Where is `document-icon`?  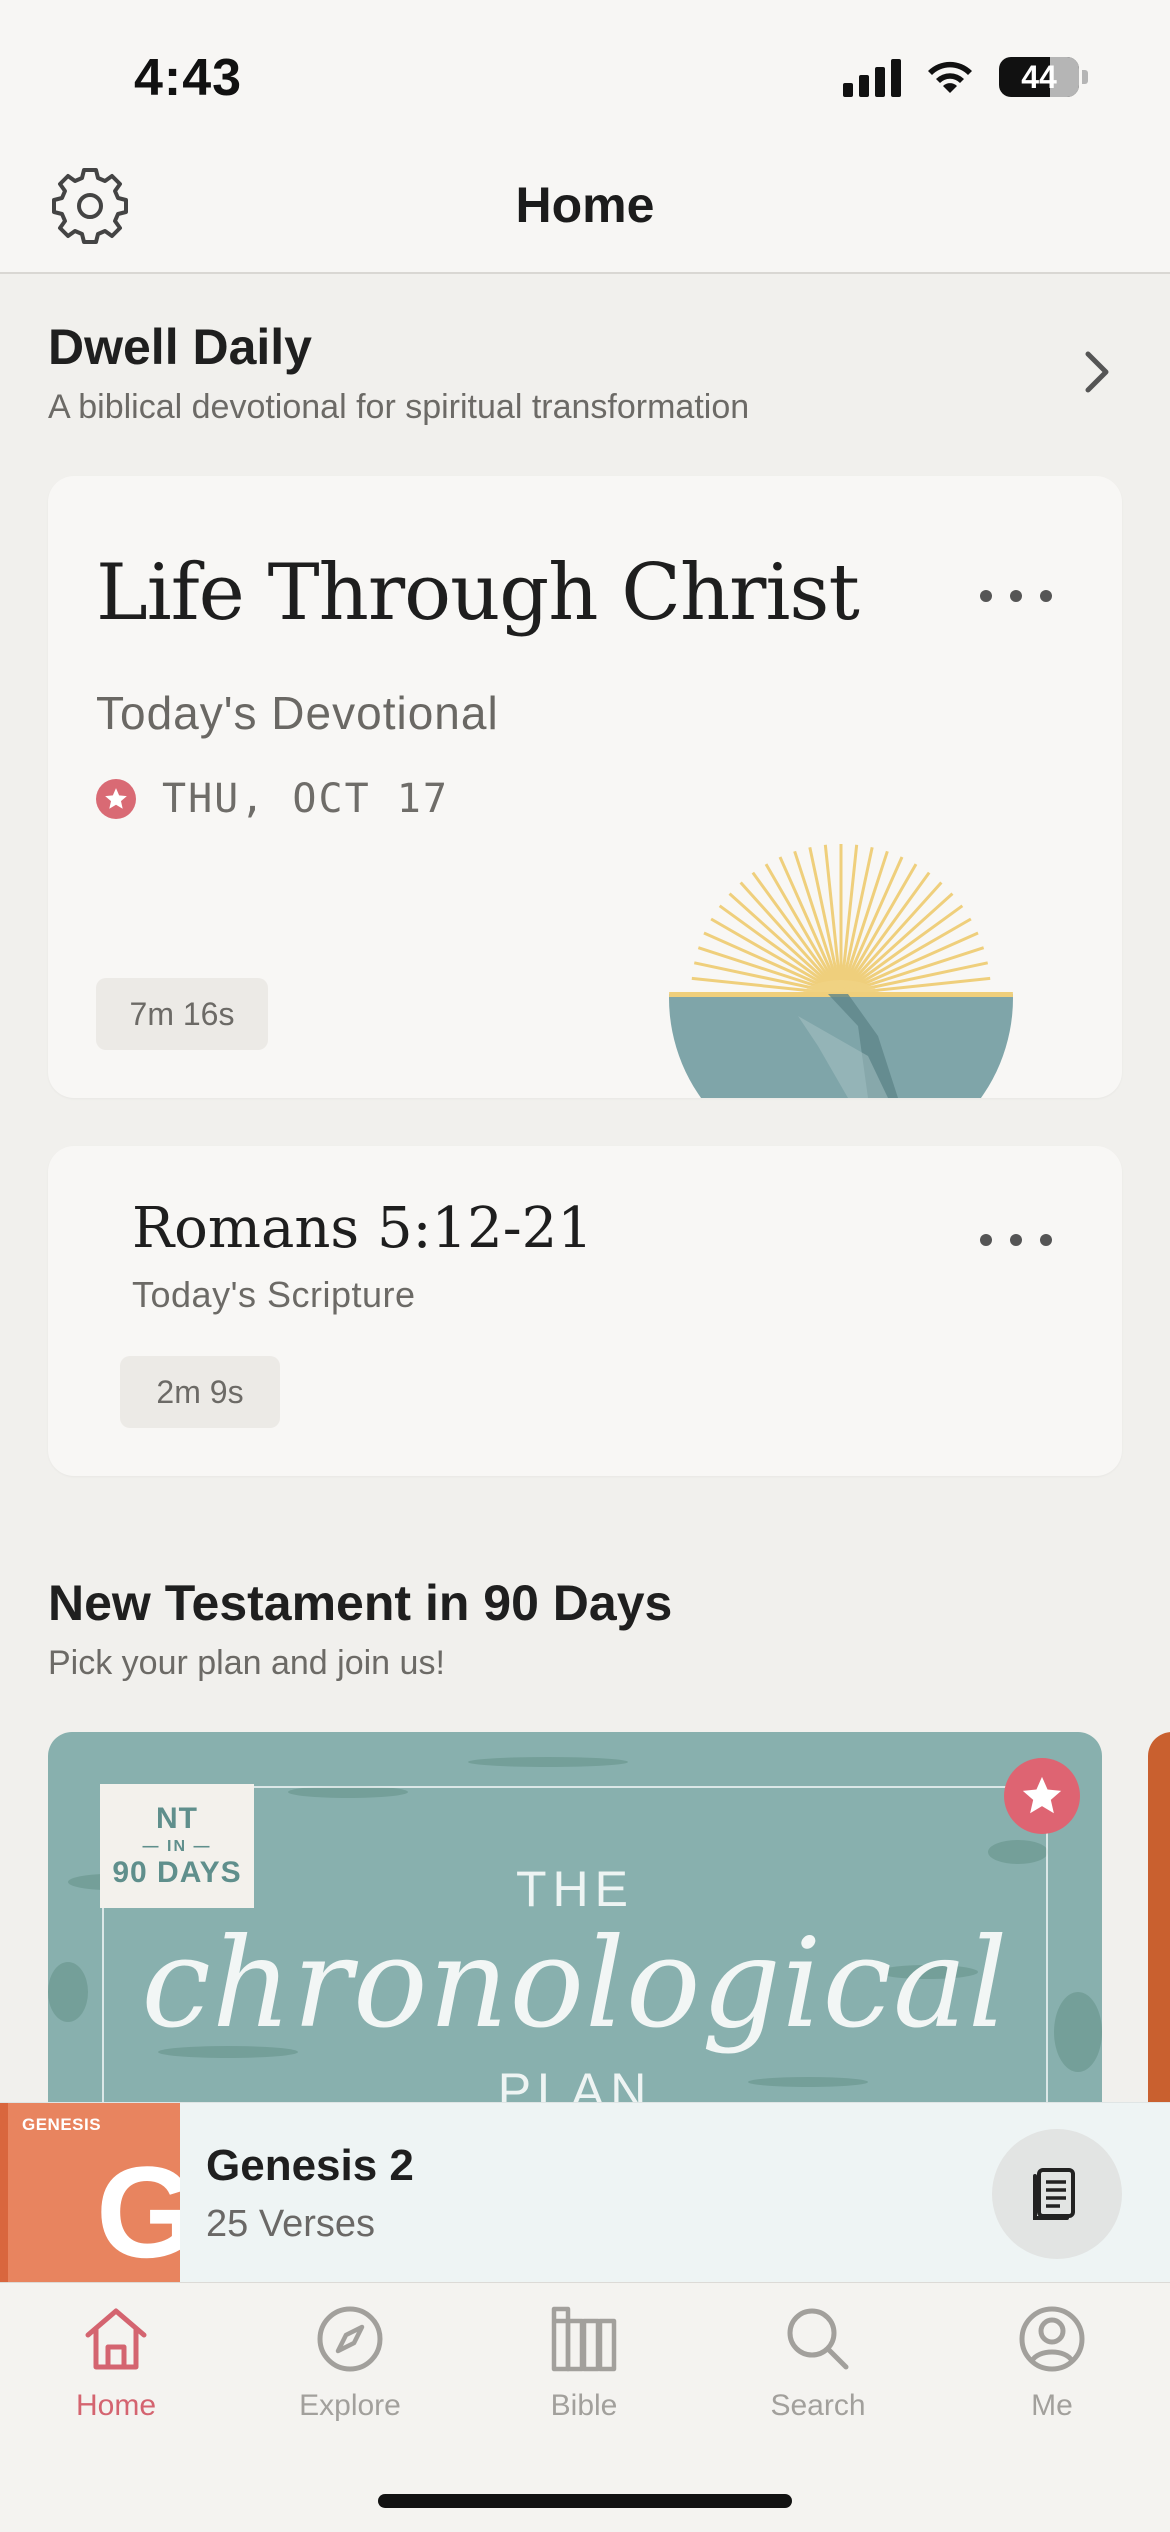
document-icon is located at coordinates (1054, 2194).